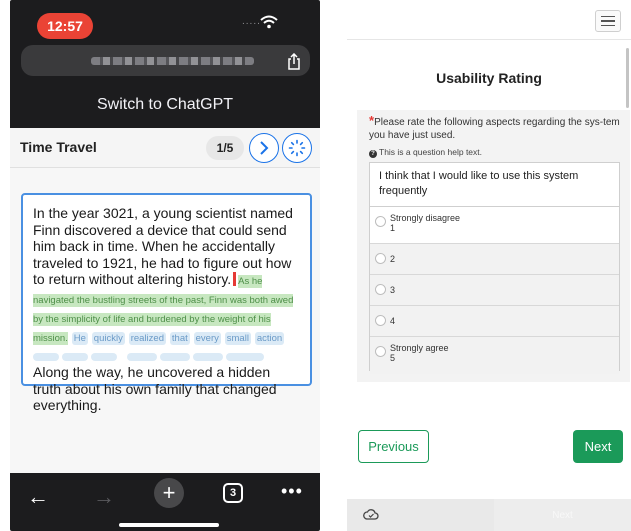 Image resolution: width=631 pixels, height=531 pixels. What do you see at coordinates (207, 338) in the screenshot?
I see `pending-word: every` at bounding box center [207, 338].